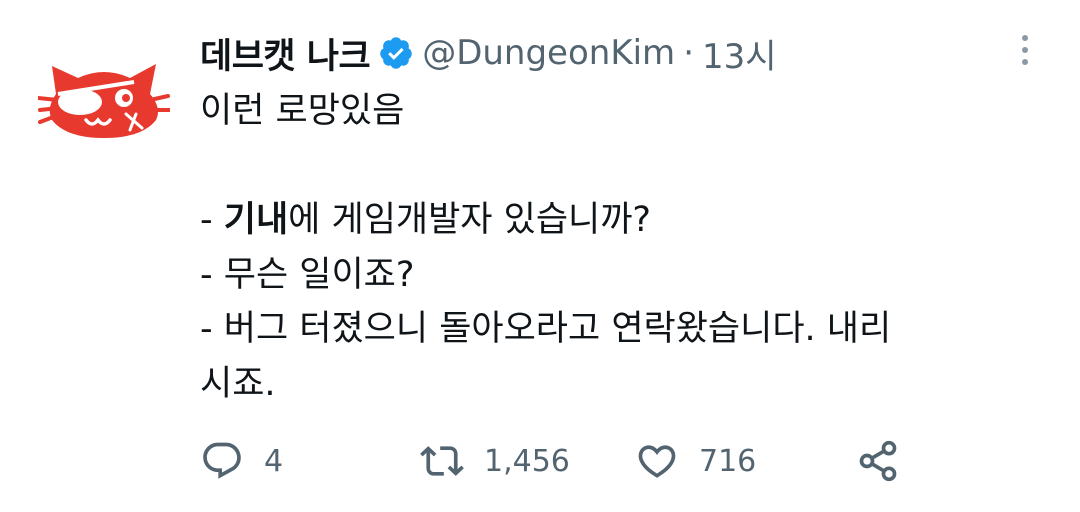 The image size is (1080, 512). Describe the element at coordinates (625, 166) in the screenshot. I see `tweet-text-blank-line` at that location.